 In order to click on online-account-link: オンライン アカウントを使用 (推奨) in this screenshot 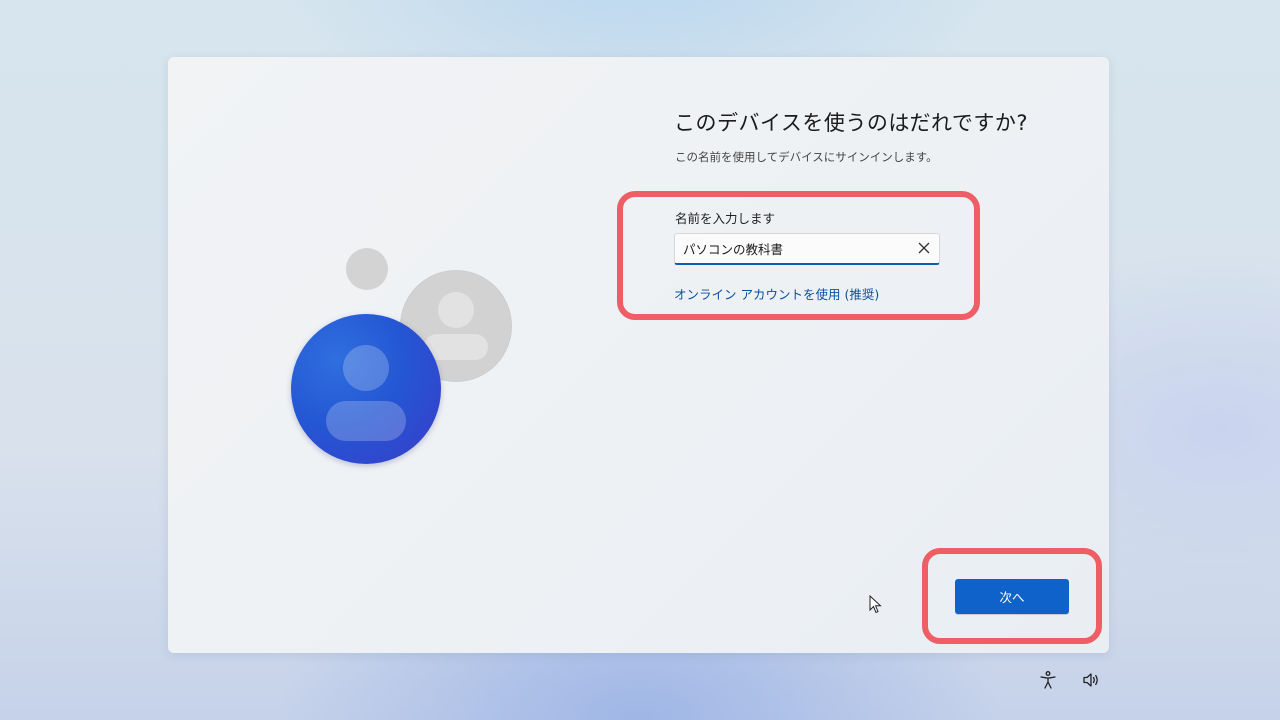, I will do `click(776, 293)`.